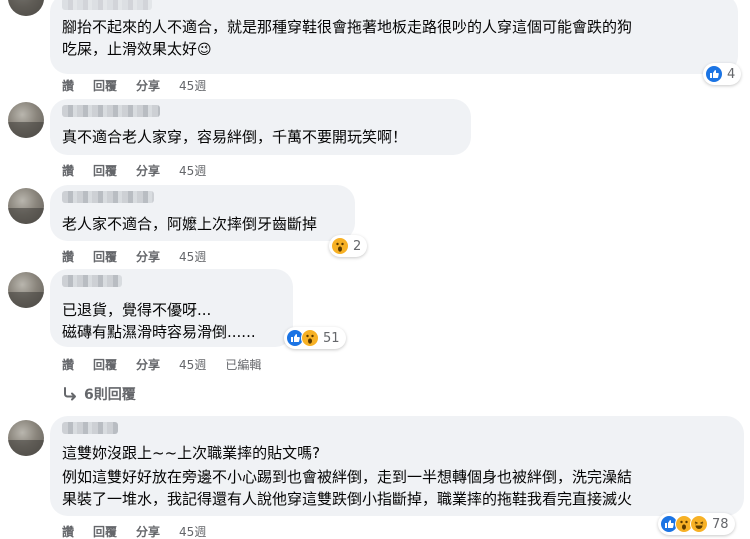 This screenshot has height=539, width=750. Describe the element at coordinates (357, 246) in the screenshot. I see `reaction-count: 2` at that location.